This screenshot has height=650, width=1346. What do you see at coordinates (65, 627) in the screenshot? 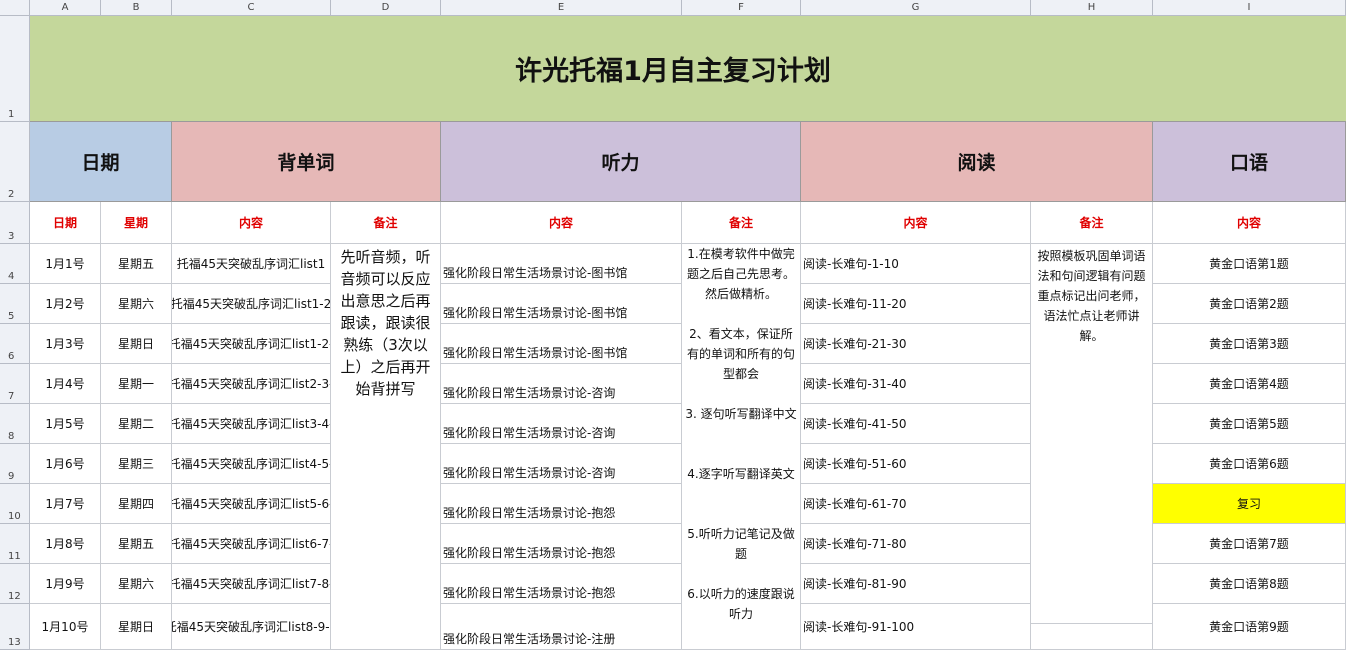
I see `cell-date: 1月10号` at bounding box center [65, 627].